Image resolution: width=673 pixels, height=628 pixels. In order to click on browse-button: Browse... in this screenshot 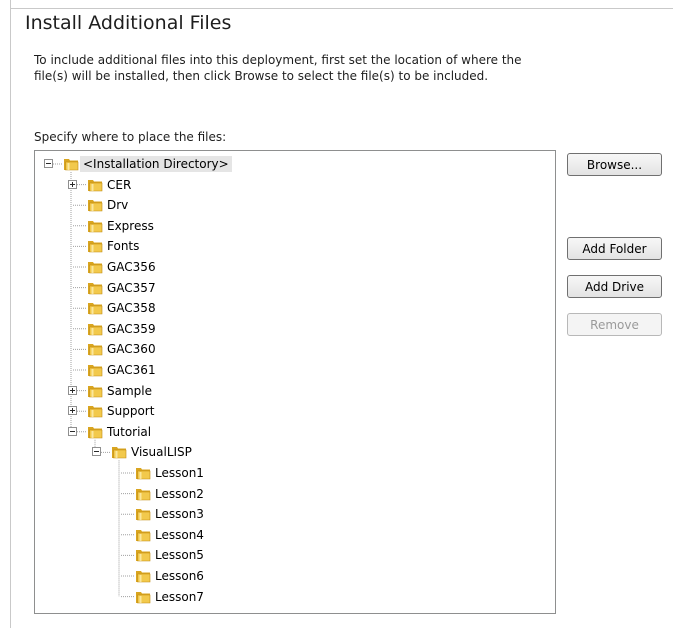, I will do `click(614, 164)`.